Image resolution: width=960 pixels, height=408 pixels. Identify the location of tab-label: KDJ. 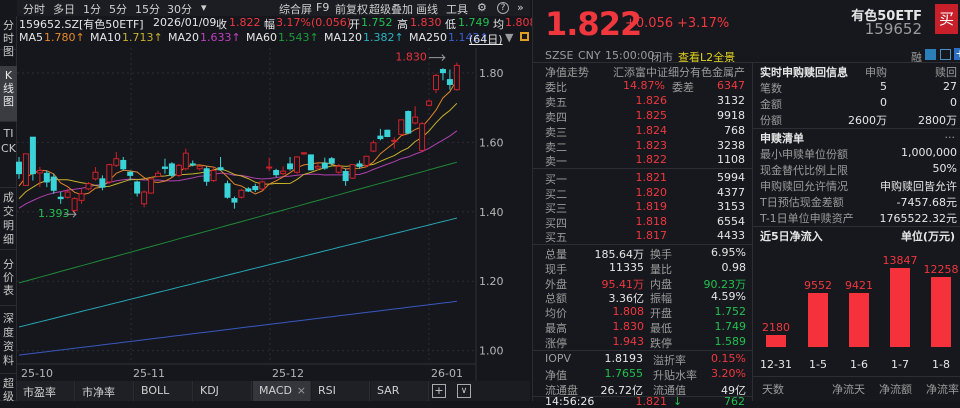
(209, 390).